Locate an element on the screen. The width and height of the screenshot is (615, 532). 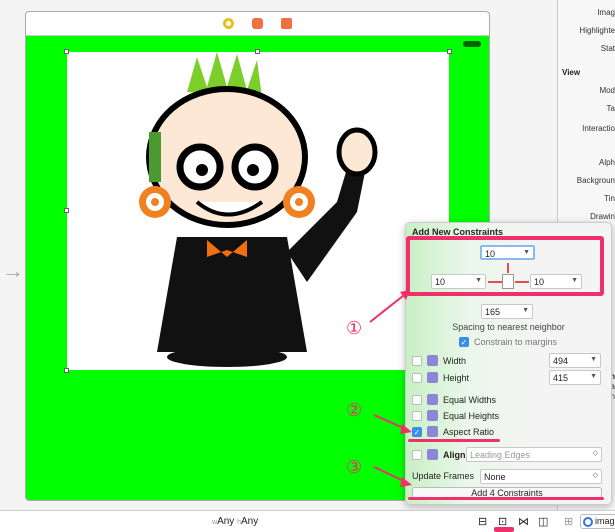
size-class-button: wAny hAny is located at coordinates (235, 521).